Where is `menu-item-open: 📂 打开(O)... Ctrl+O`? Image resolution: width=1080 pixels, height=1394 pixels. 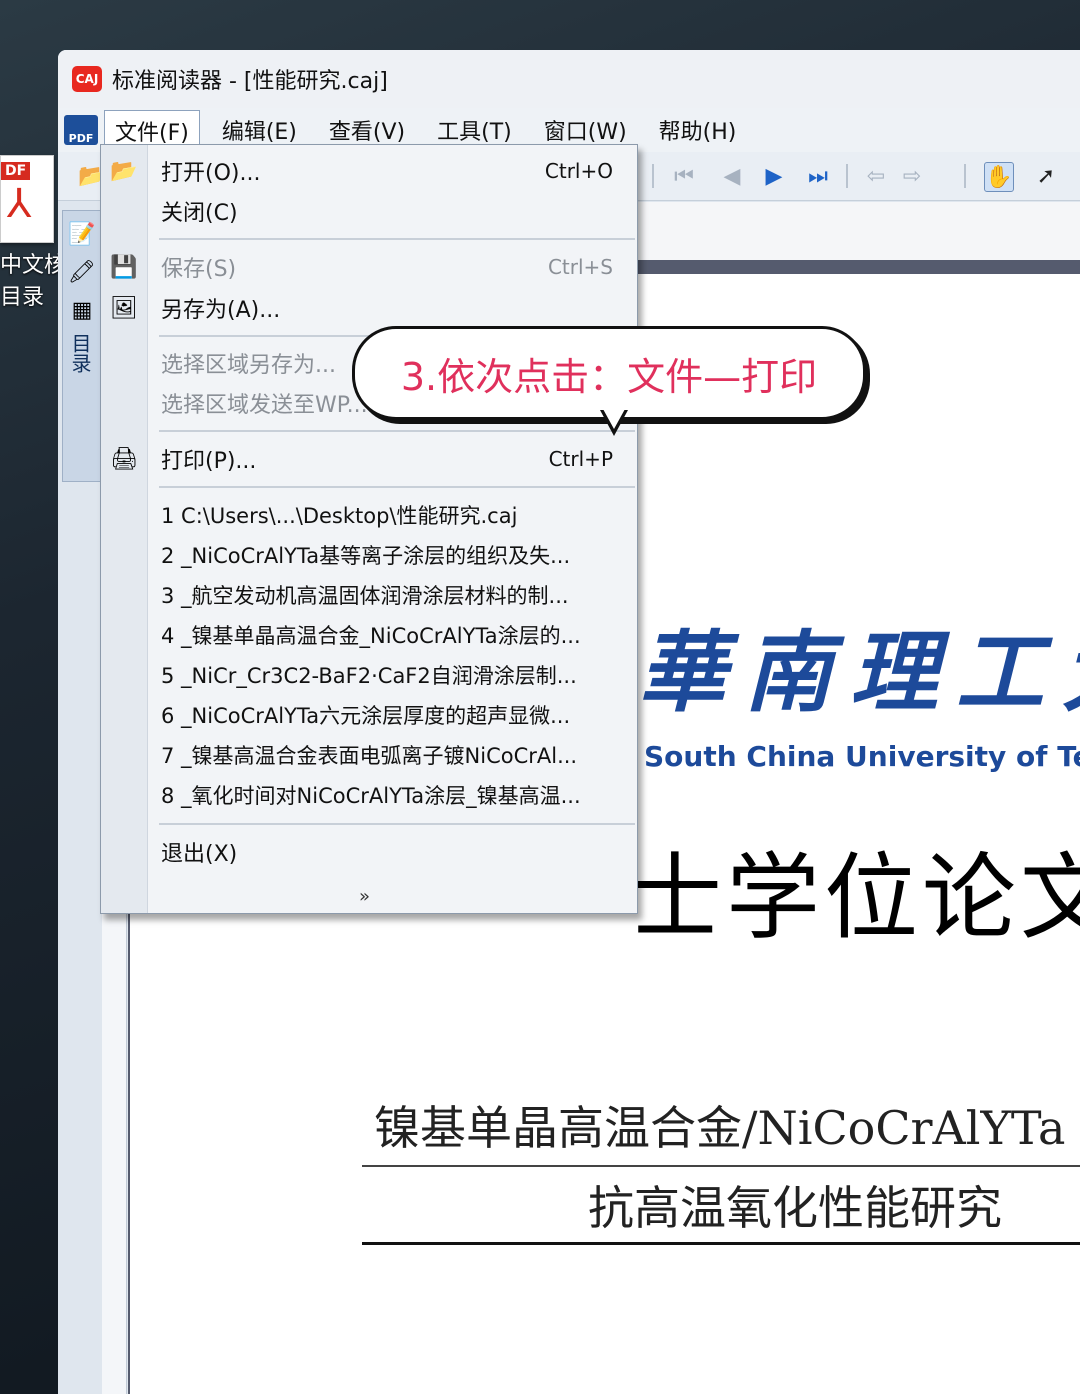 menu-item-open: 📂 打开(O)... Ctrl+O is located at coordinates (369, 171).